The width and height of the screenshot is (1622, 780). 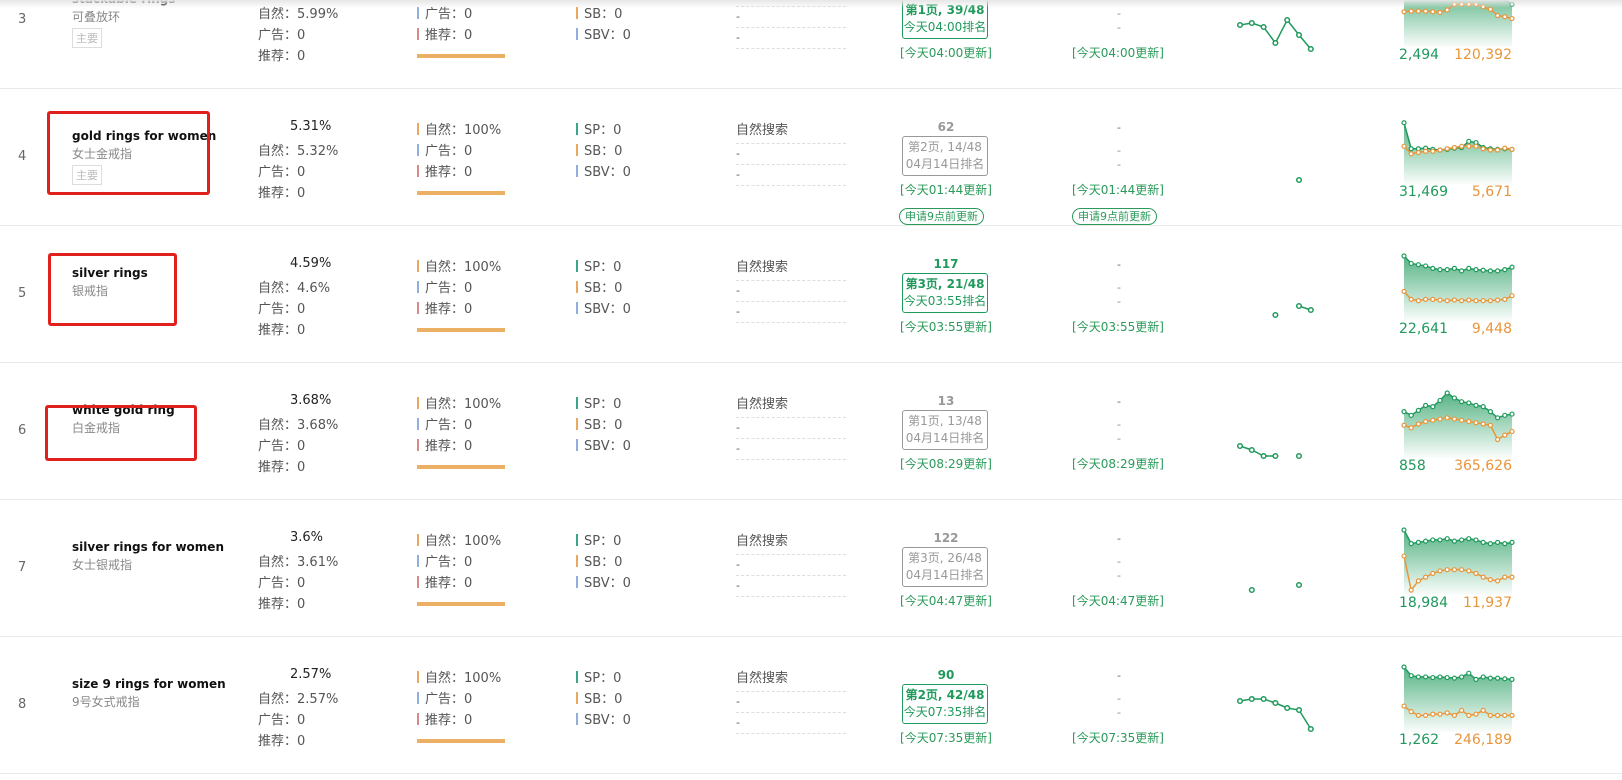 What do you see at coordinates (1483, 740) in the screenshot?
I see `orange-series-value: 246,189` at bounding box center [1483, 740].